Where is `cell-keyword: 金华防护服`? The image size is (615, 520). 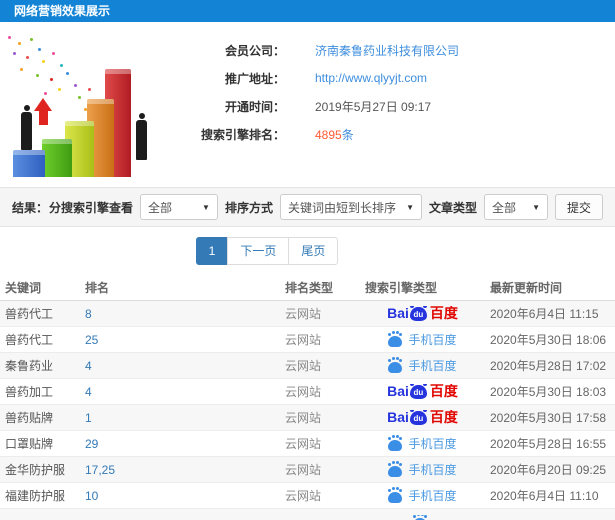 cell-keyword: 金华防护服 is located at coordinates (35, 470).